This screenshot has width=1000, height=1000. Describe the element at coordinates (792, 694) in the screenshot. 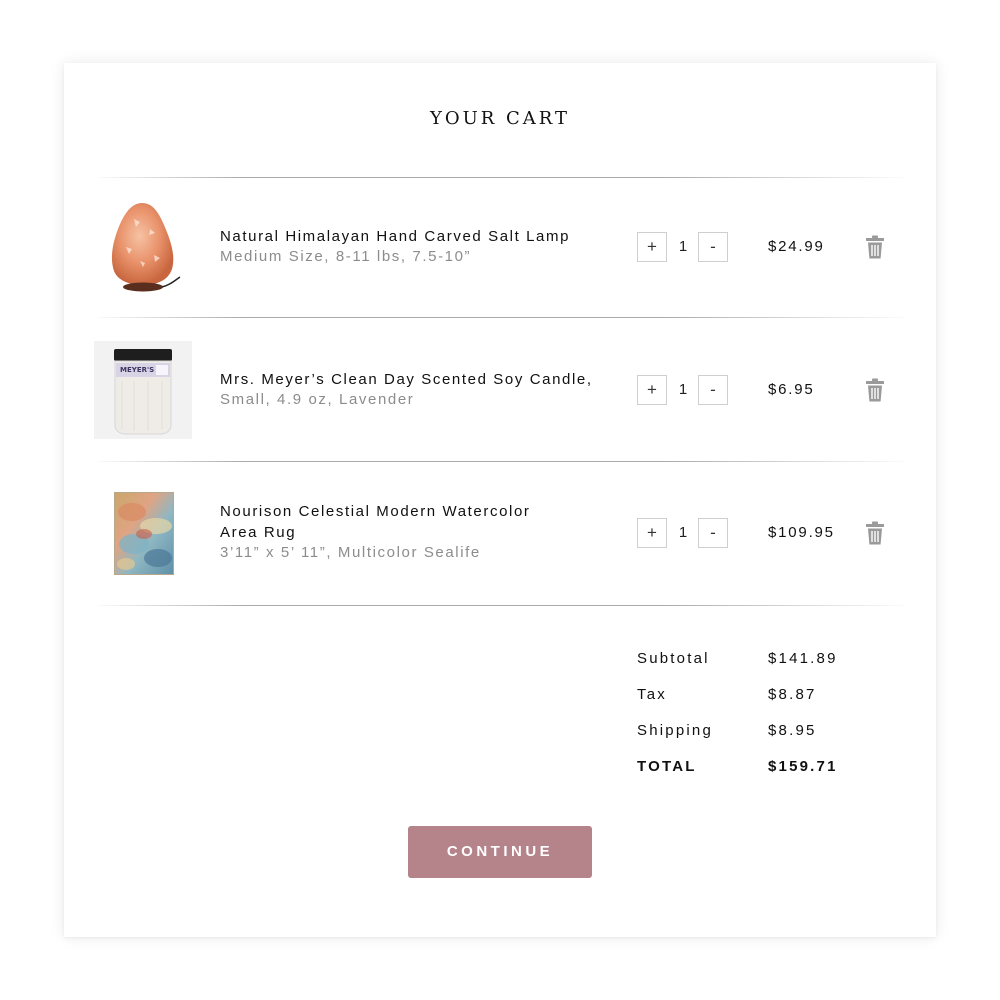

I see `tax-value: $8.87` at that location.